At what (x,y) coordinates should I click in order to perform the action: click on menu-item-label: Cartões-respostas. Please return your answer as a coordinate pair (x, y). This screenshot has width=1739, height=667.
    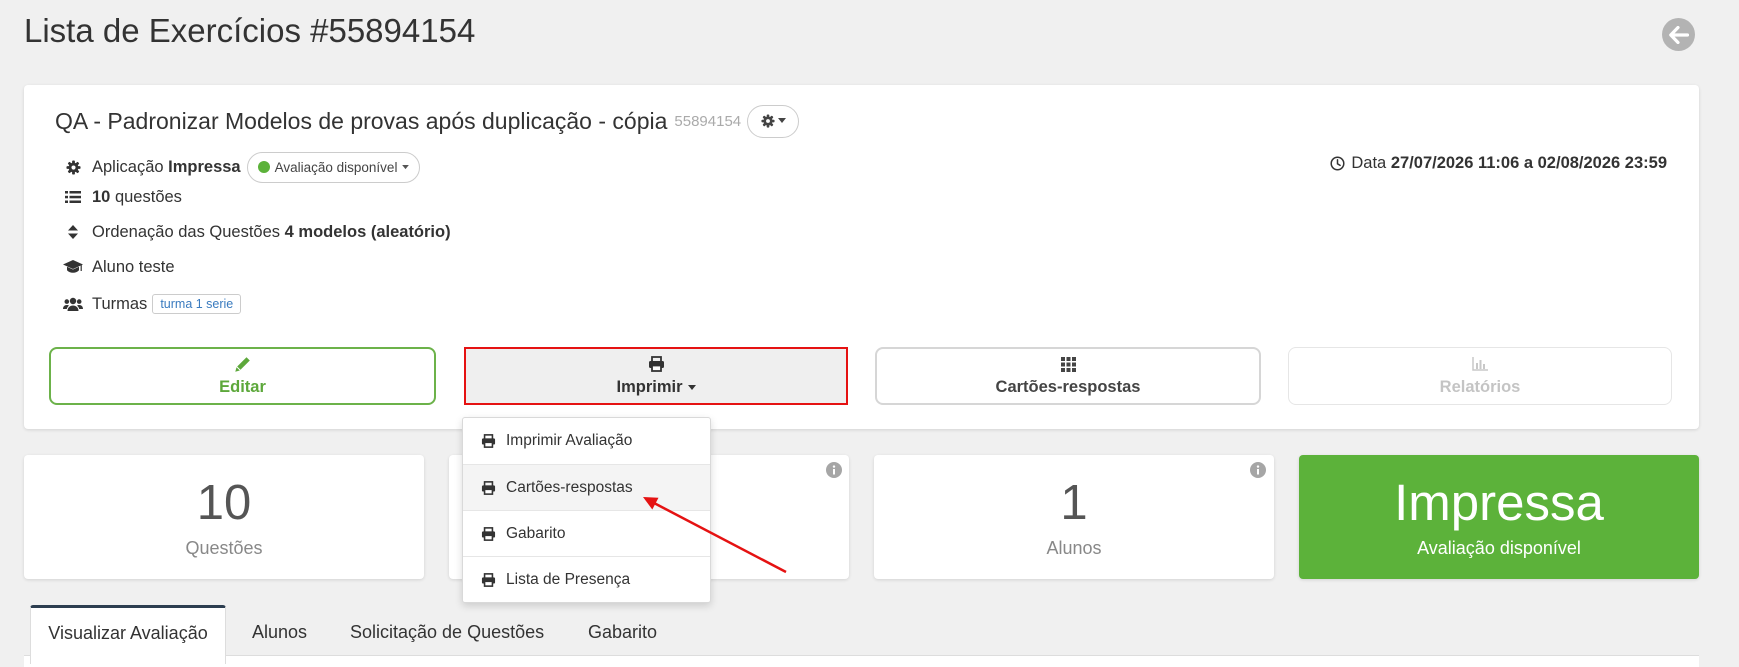
    Looking at the image, I should click on (569, 487).